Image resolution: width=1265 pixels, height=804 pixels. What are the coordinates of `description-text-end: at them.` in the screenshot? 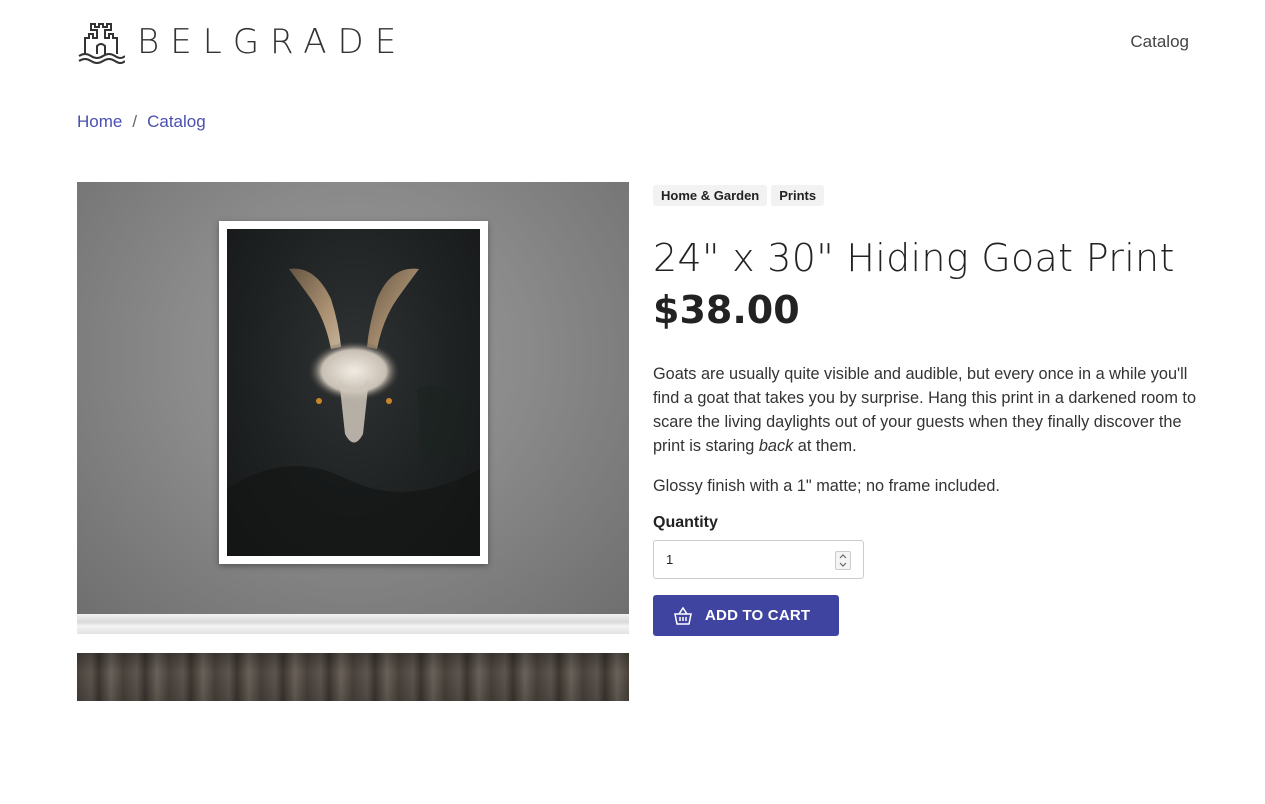 It's located at (825, 446).